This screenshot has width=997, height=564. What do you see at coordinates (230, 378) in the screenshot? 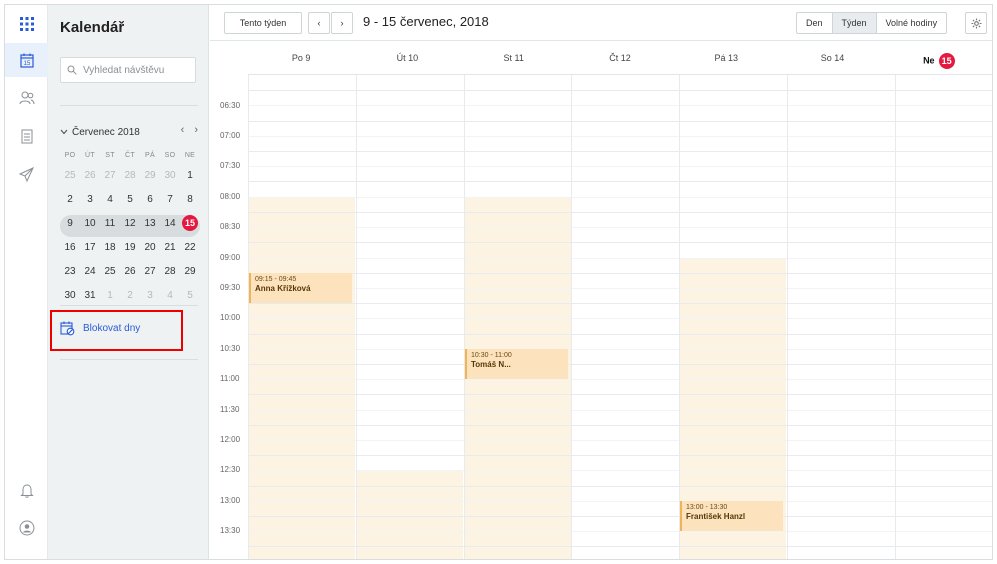
I see `time-label: 11:00` at bounding box center [230, 378].